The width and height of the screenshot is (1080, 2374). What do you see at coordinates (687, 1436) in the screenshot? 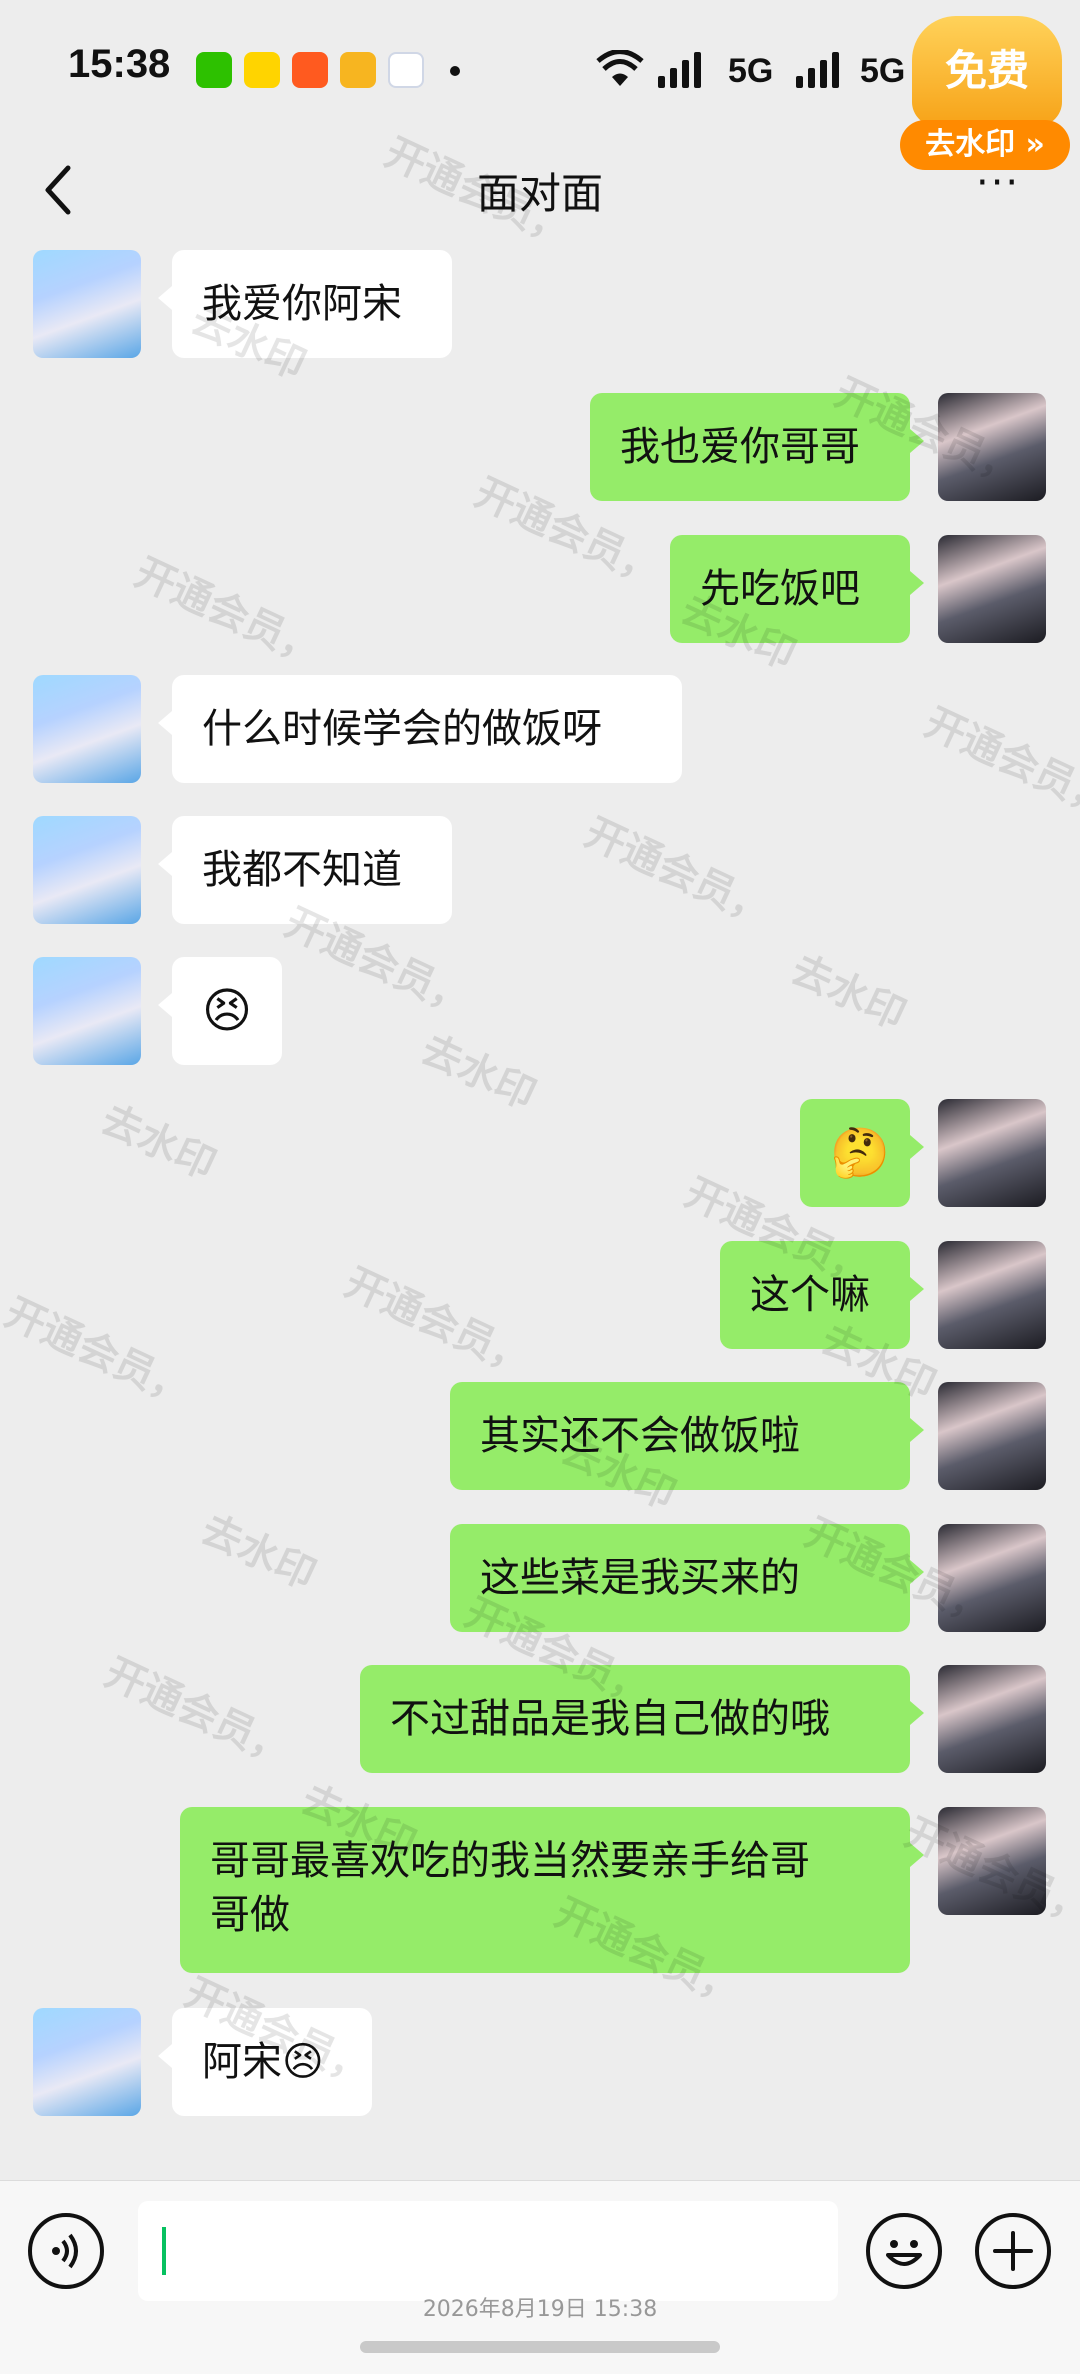
I see `message-bubble: 其实还不会做饭啦` at bounding box center [687, 1436].